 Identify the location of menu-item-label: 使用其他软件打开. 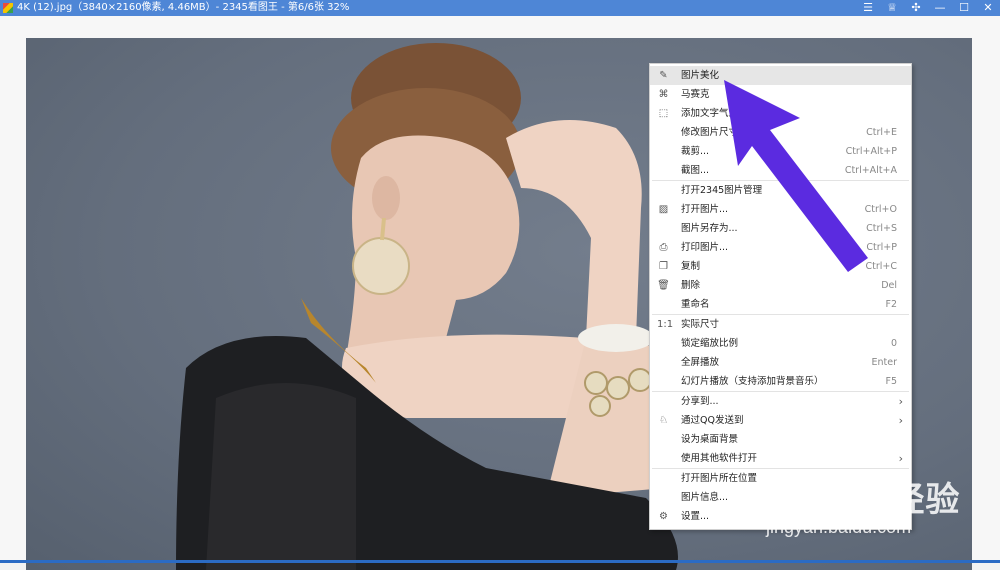
(719, 458).